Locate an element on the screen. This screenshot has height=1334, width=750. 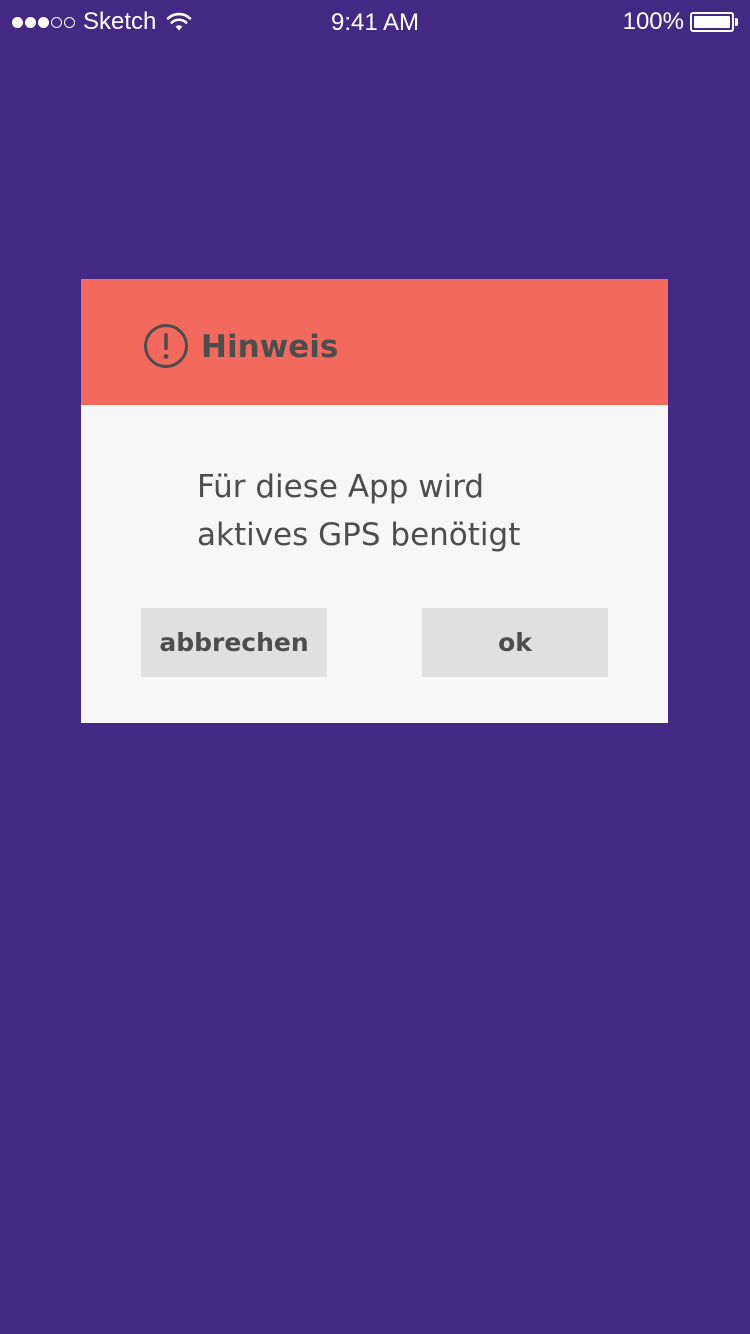
status-bar: Sketch 9:41 AM 100% is located at coordinates (375, 22).